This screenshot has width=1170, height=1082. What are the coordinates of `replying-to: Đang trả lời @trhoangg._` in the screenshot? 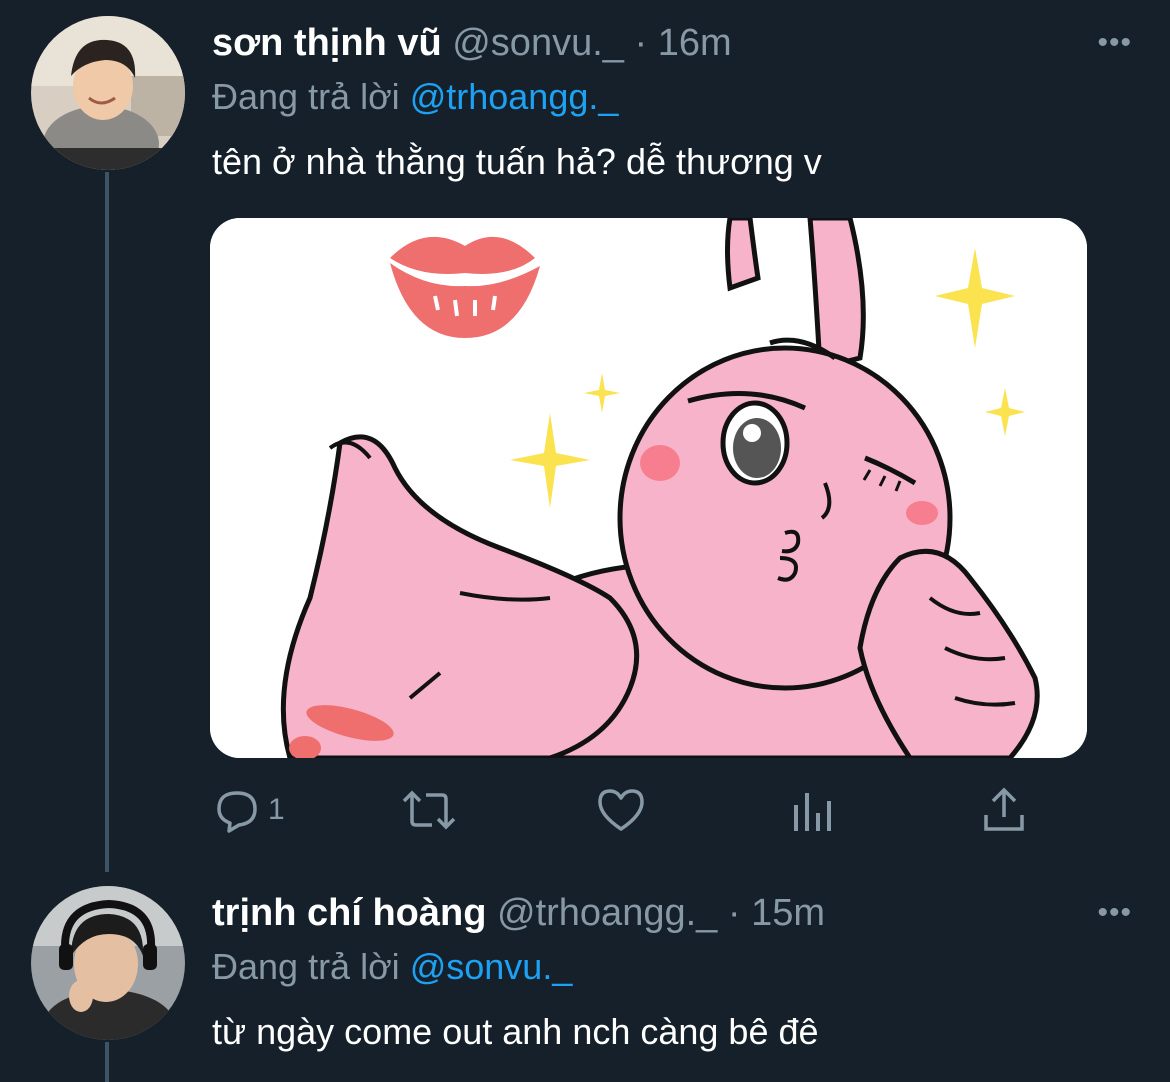 It's located at (415, 97).